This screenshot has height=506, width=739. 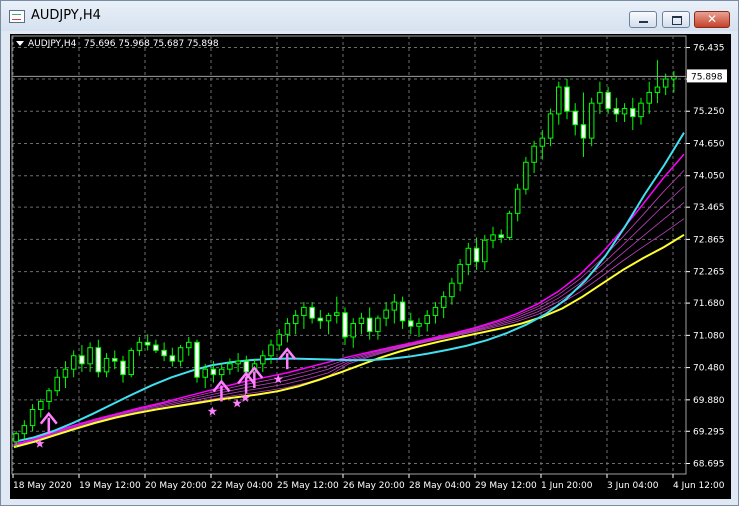 I want to click on title-bar: AUDJPY,H4 ✕, so click(x=369, y=16).